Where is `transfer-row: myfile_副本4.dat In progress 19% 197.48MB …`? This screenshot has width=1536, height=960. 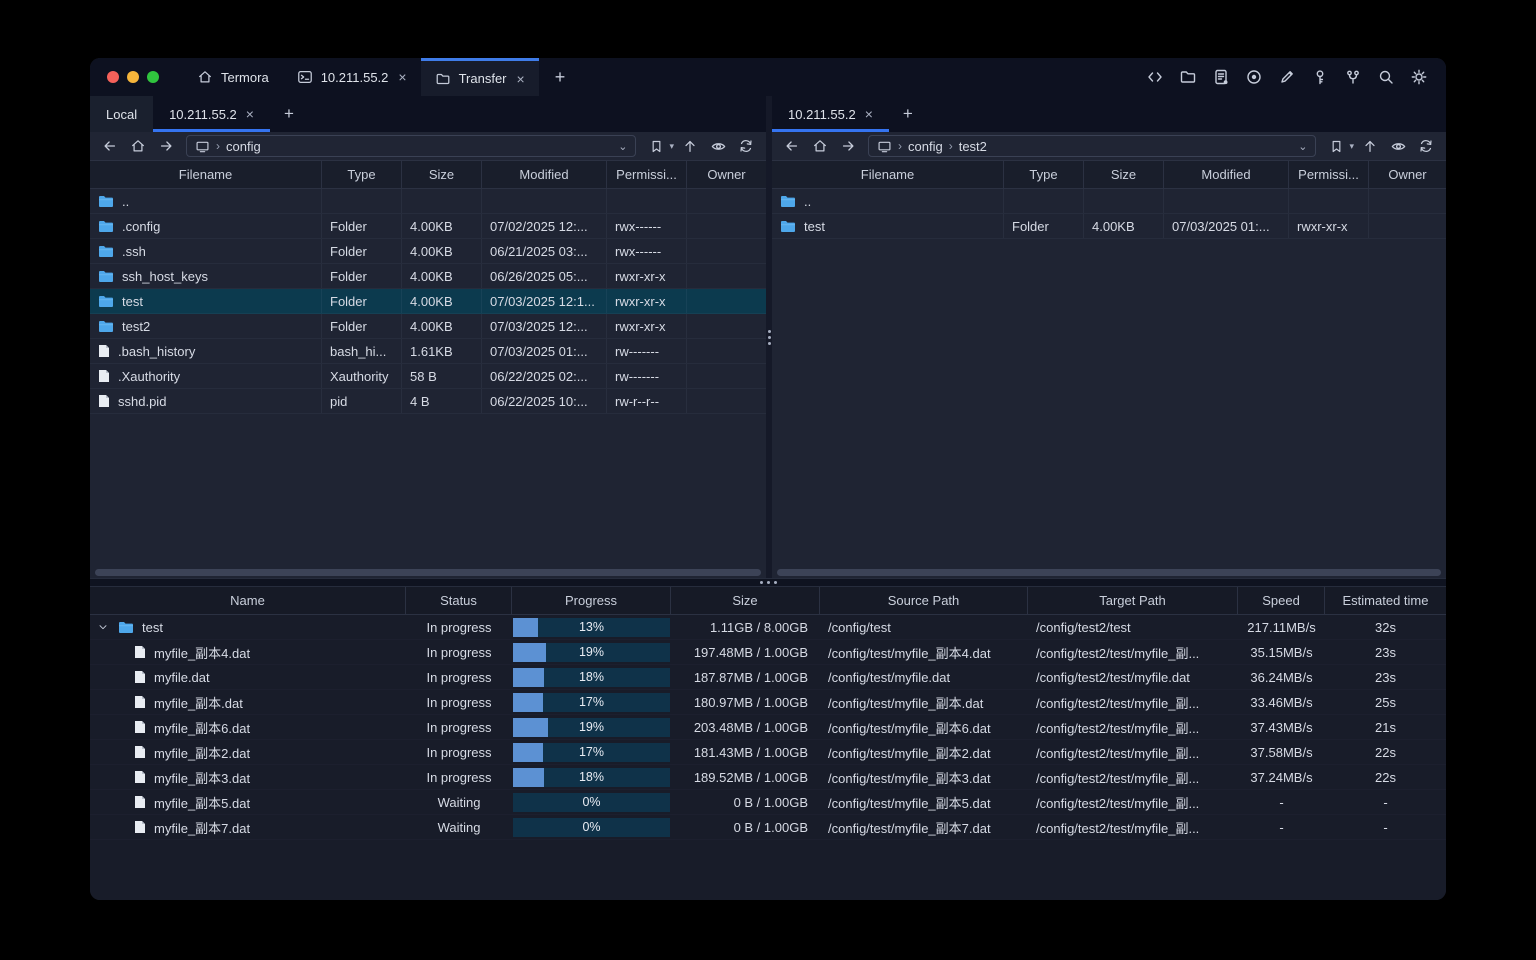
transfer-row: myfile_副本4.dat In progress 19% 197.48MB … is located at coordinates (768, 652).